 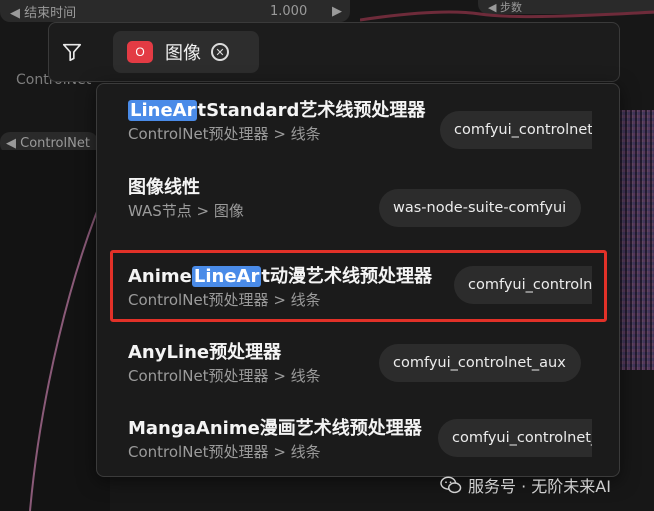 What do you see at coordinates (289, 11) in the screenshot?
I see `end-time-value: 1.000` at bounding box center [289, 11].